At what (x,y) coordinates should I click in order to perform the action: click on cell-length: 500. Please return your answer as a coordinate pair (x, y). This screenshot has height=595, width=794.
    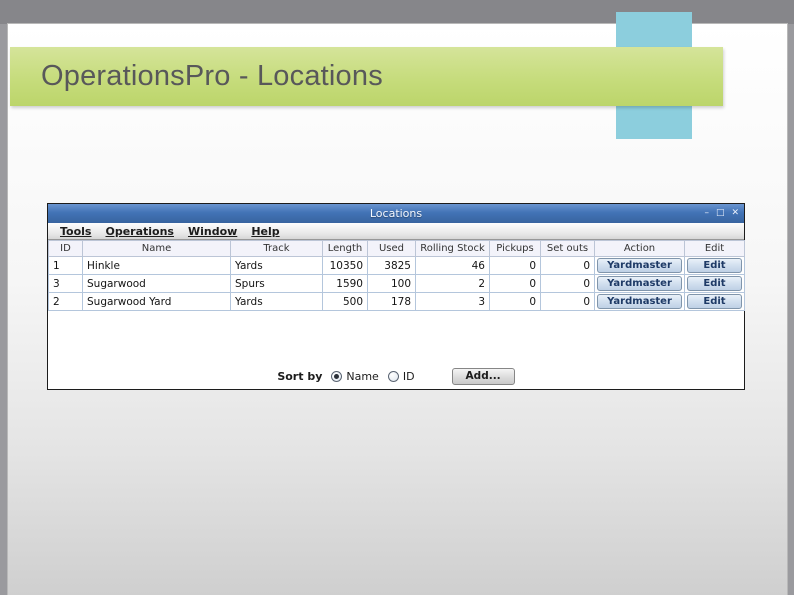
    Looking at the image, I should click on (345, 301).